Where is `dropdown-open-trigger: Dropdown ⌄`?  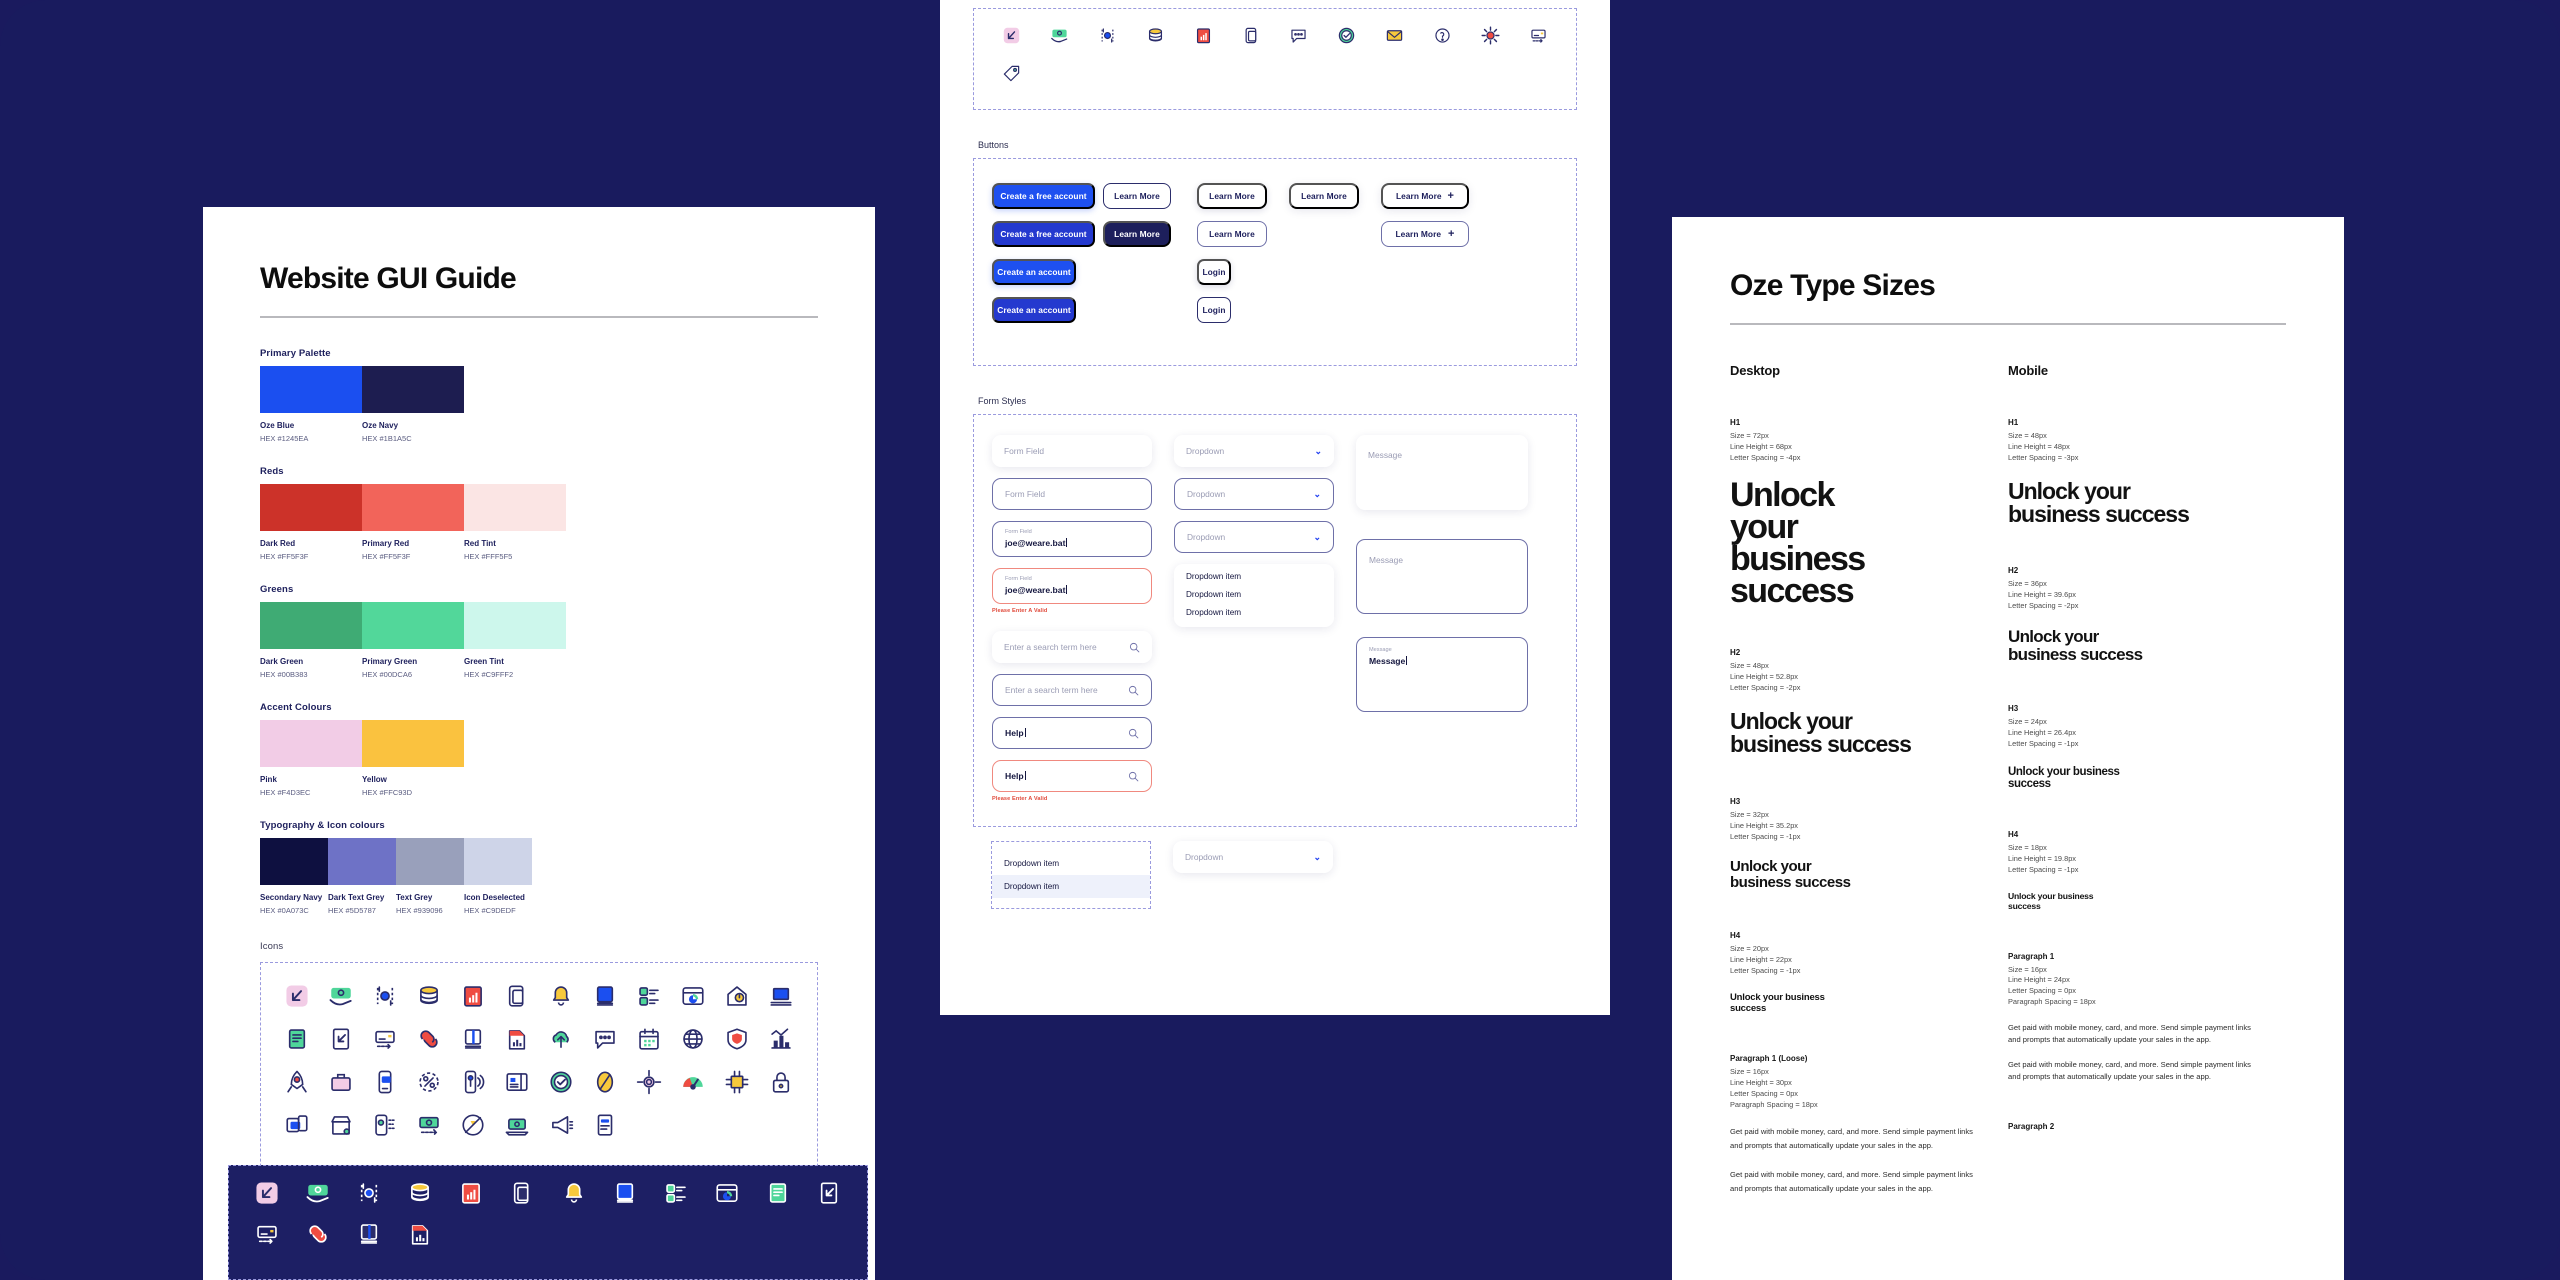 dropdown-open-trigger: Dropdown ⌄ is located at coordinates (1254, 537).